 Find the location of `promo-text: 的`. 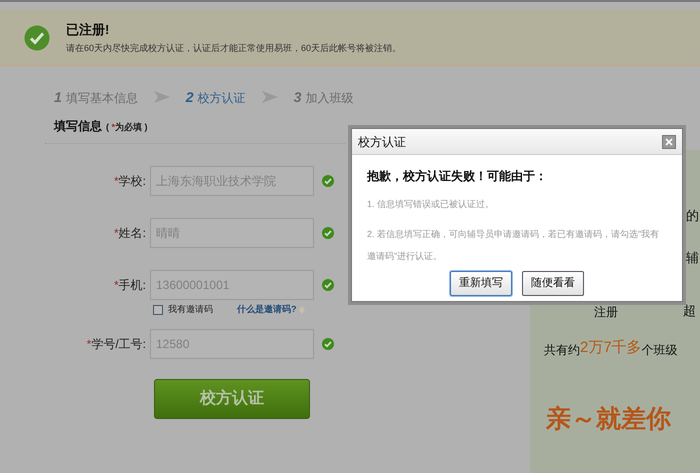

promo-text: 的 is located at coordinates (693, 216).